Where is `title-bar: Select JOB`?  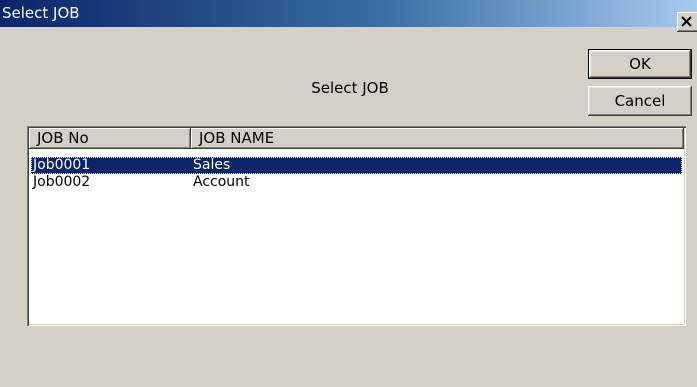 title-bar: Select JOB is located at coordinates (348, 13).